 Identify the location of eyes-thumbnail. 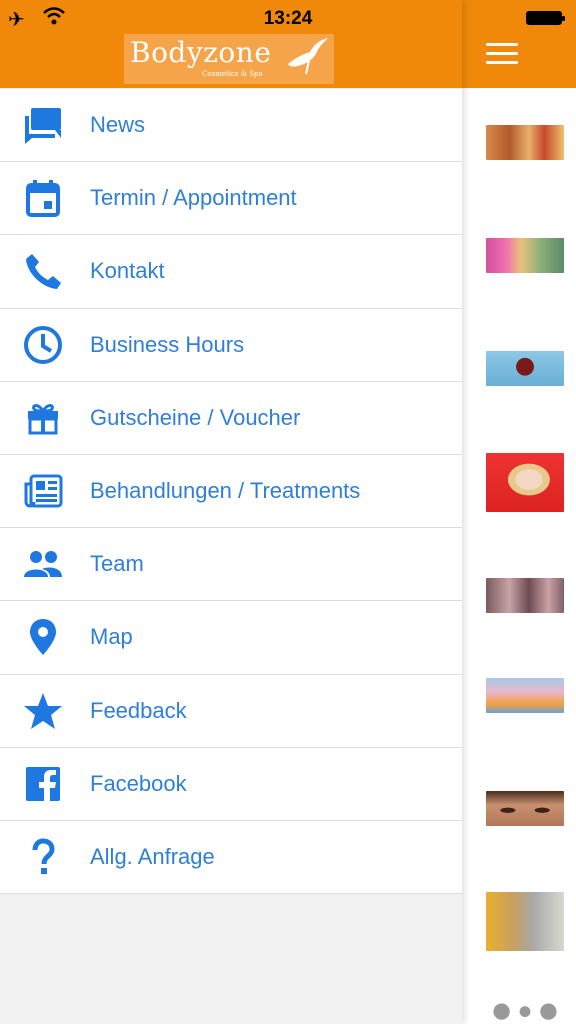
(525, 808).